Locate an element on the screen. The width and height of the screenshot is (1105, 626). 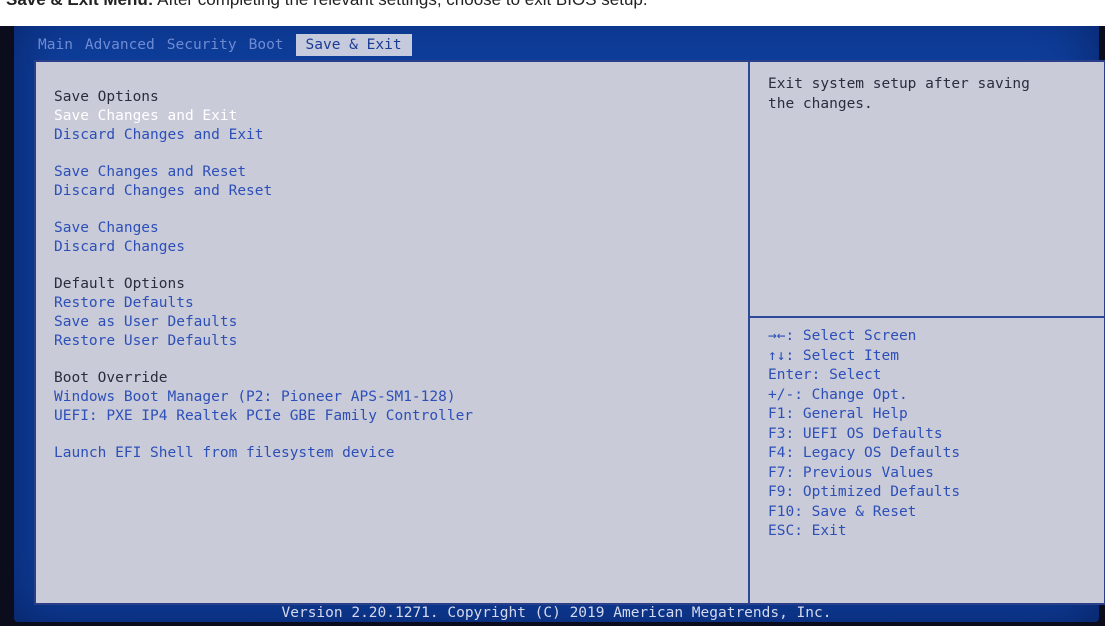
section-save-options: Save Options is located at coordinates (106, 97).